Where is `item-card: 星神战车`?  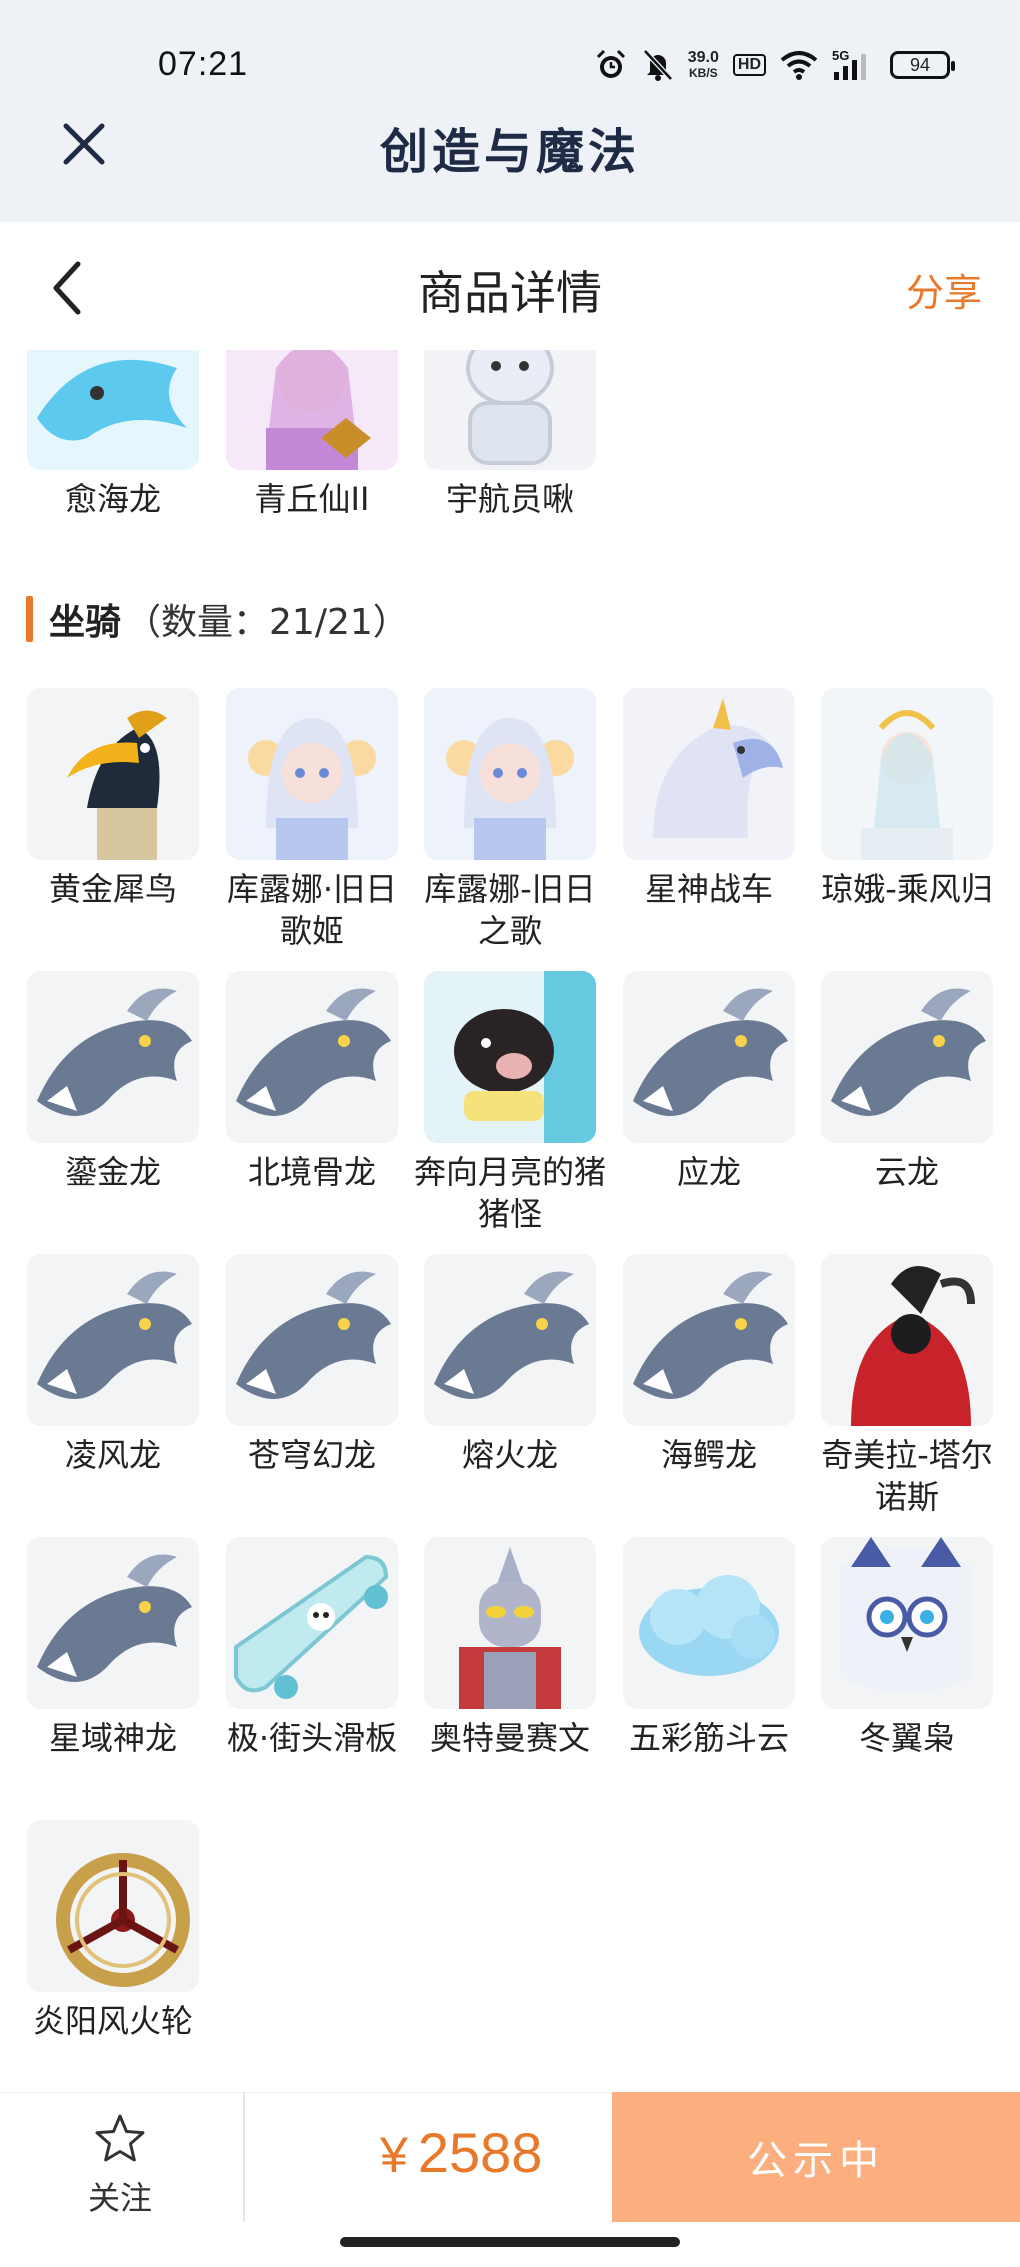
item-card: 星神战车 is located at coordinates (709, 799).